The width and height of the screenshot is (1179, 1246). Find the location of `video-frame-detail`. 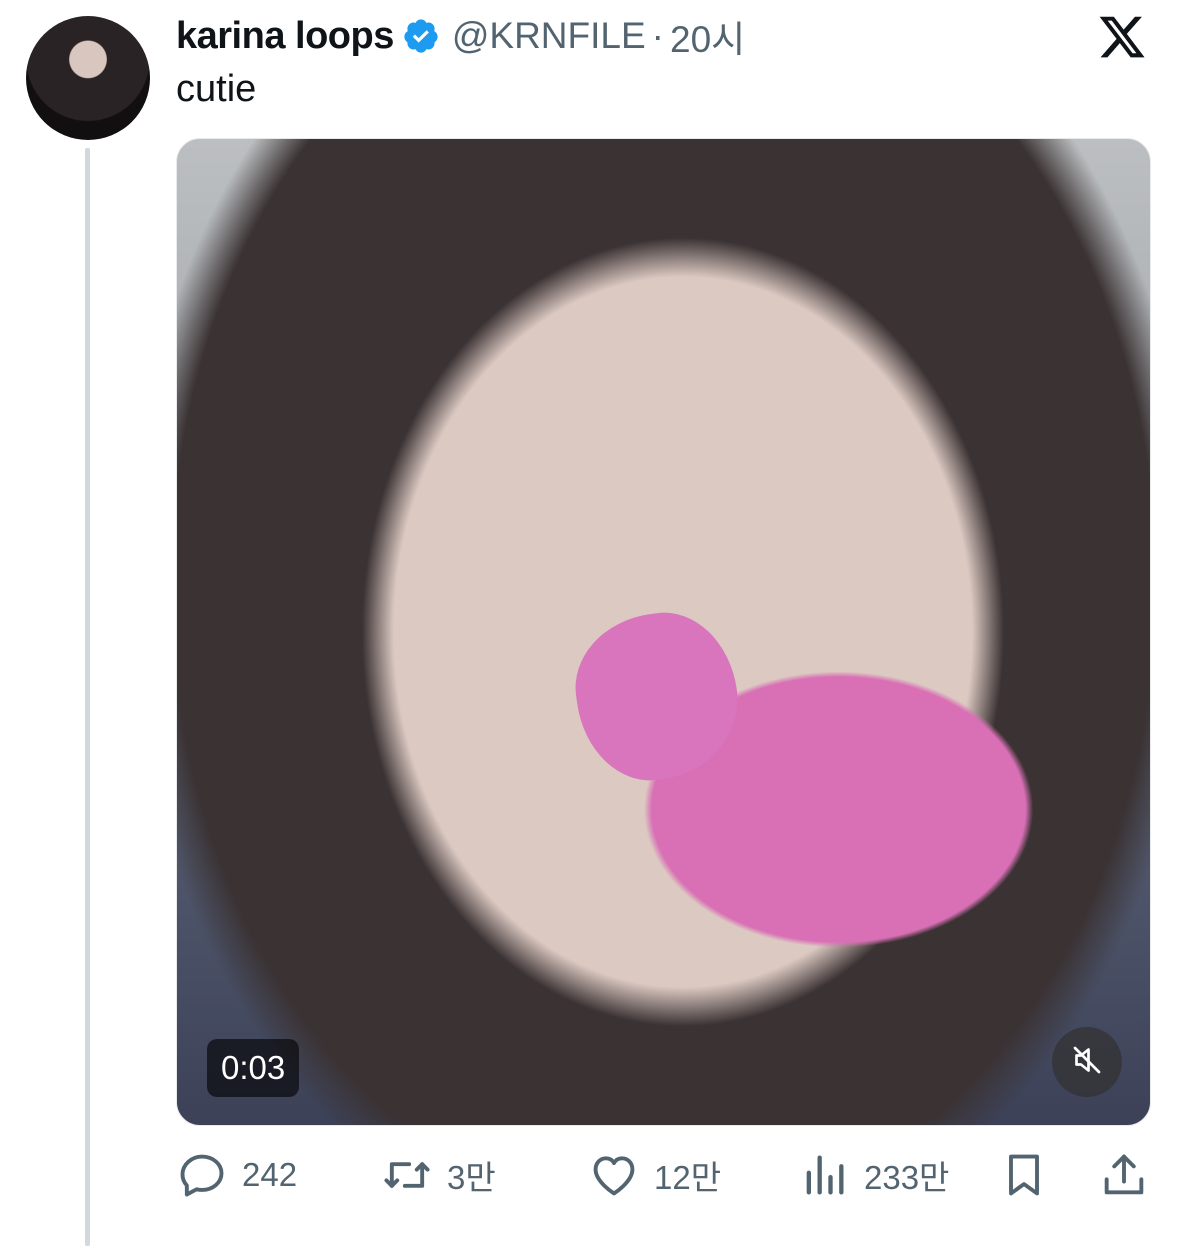

video-frame-detail is located at coordinates (657, 696).